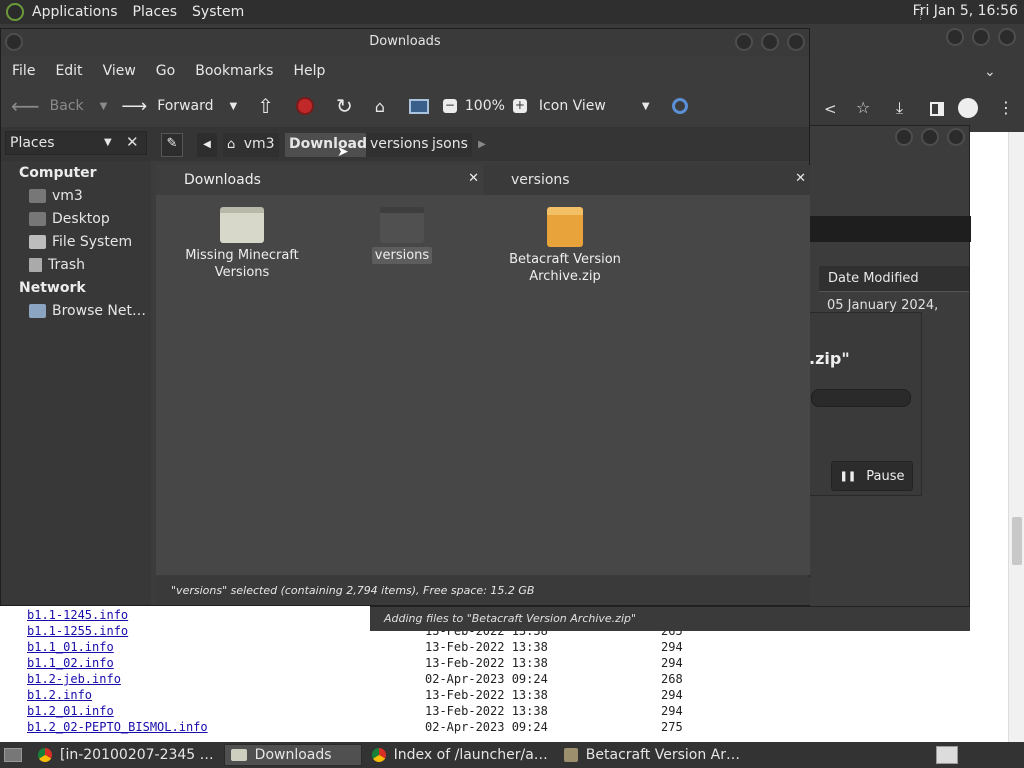 This screenshot has width=1024, height=768. What do you see at coordinates (679, 106) in the screenshot?
I see `search-icon` at bounding box center [679, 106].